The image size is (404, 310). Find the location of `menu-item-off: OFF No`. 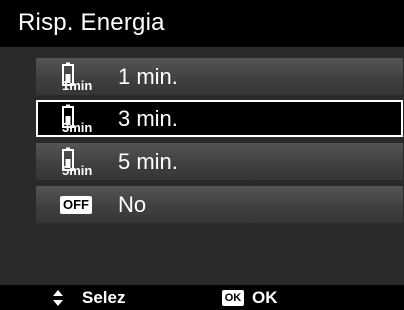

menu-item-off: OFF No is located at coordinates (219, 204).